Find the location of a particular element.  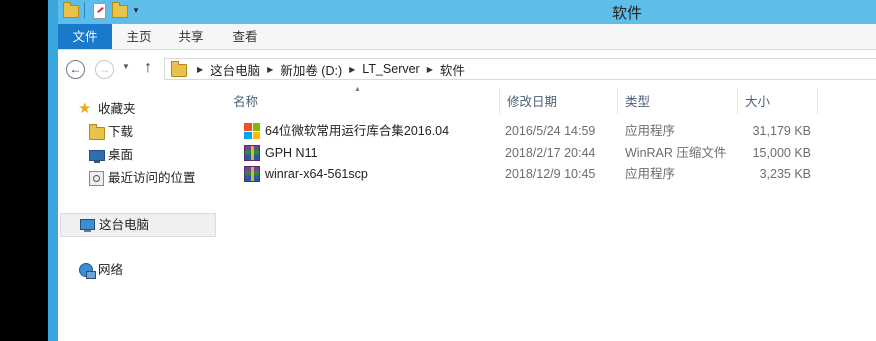

up-arrow-button: ↑ is located at coordinates (148, 68).